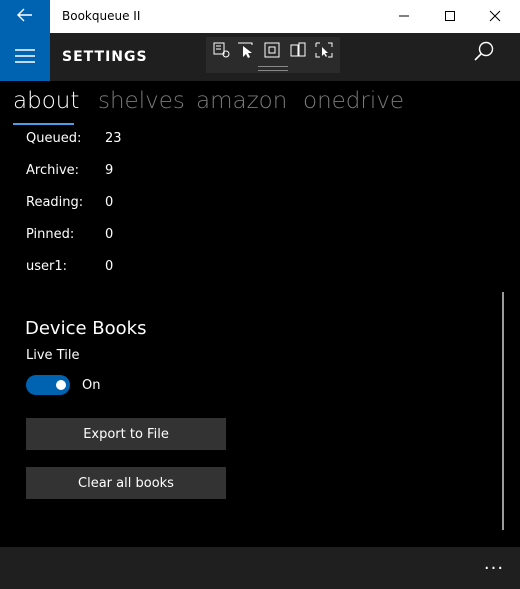 The width and height of the screenshot is (520, 589). I want to click on layout-icon, so click(272, 52).